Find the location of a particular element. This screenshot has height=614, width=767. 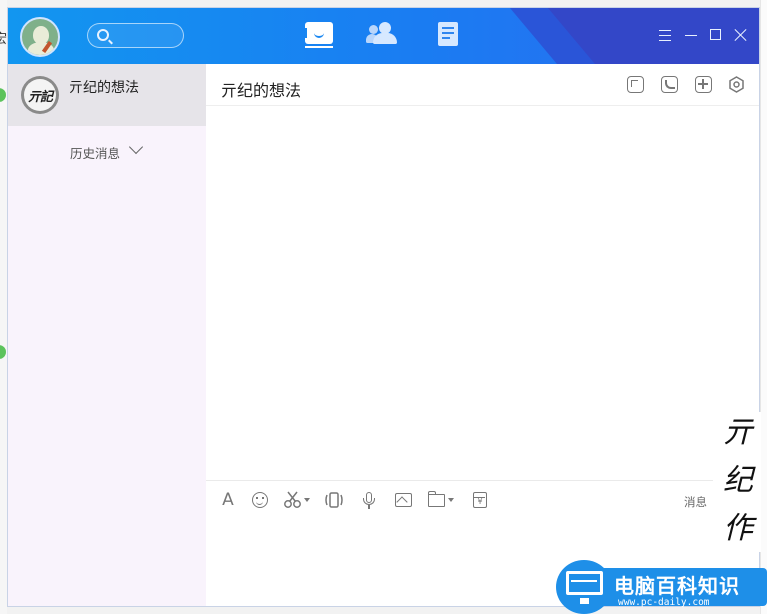

monitor-stand is located at coordinates (584, 601).